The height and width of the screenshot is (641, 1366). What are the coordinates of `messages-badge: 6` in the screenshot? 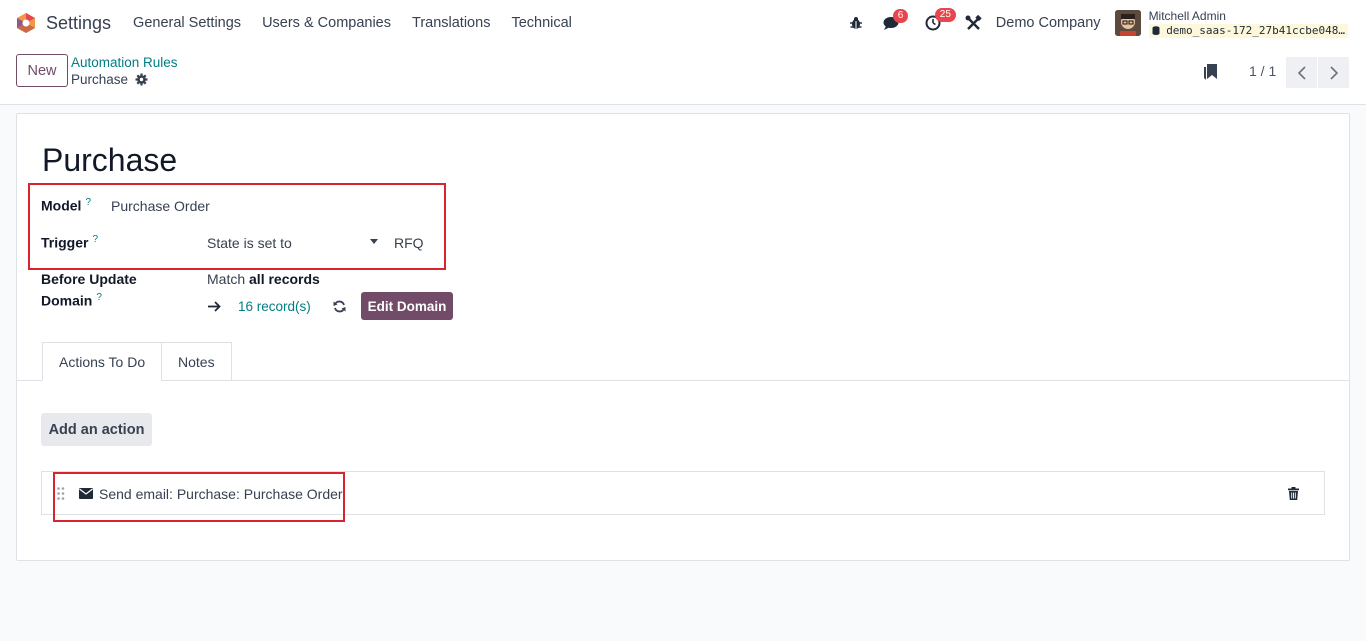 It's located at (900, 15).